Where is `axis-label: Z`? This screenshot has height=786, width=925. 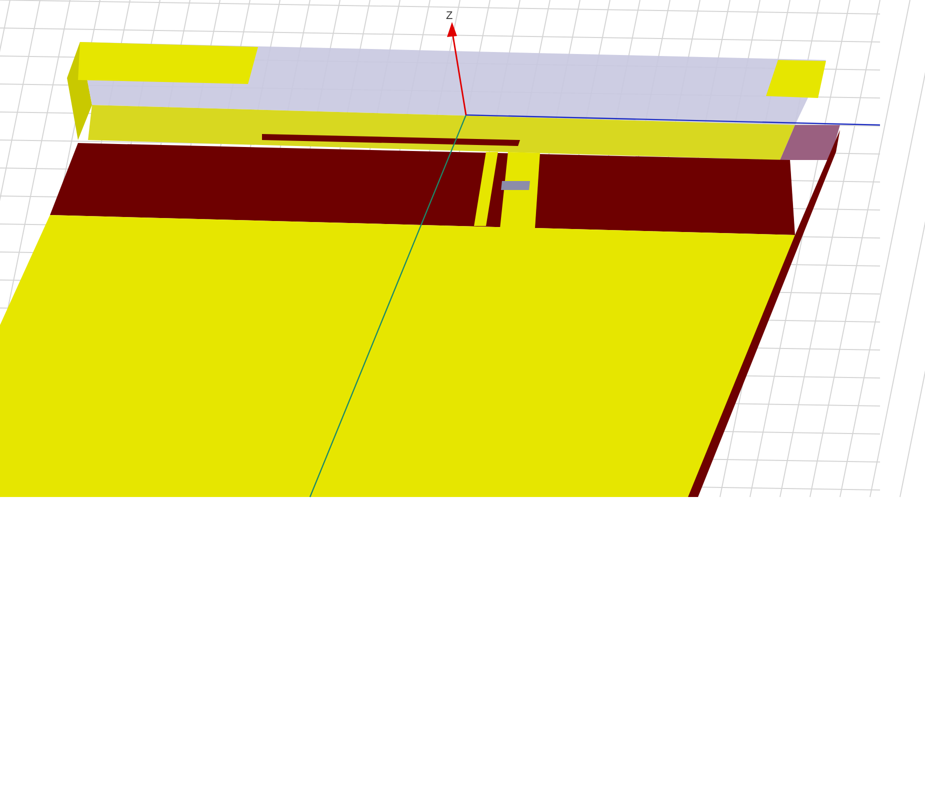
axis-label: Z is located at coordinates (449, 16).